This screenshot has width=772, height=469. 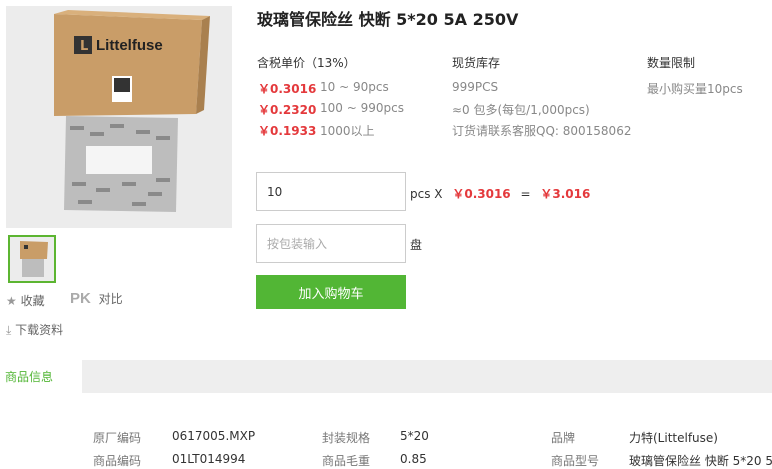 What do you see at coordinates (32, 259) in the screenshot?
I see `product-thumbnail` at bounding box center [32, 259].